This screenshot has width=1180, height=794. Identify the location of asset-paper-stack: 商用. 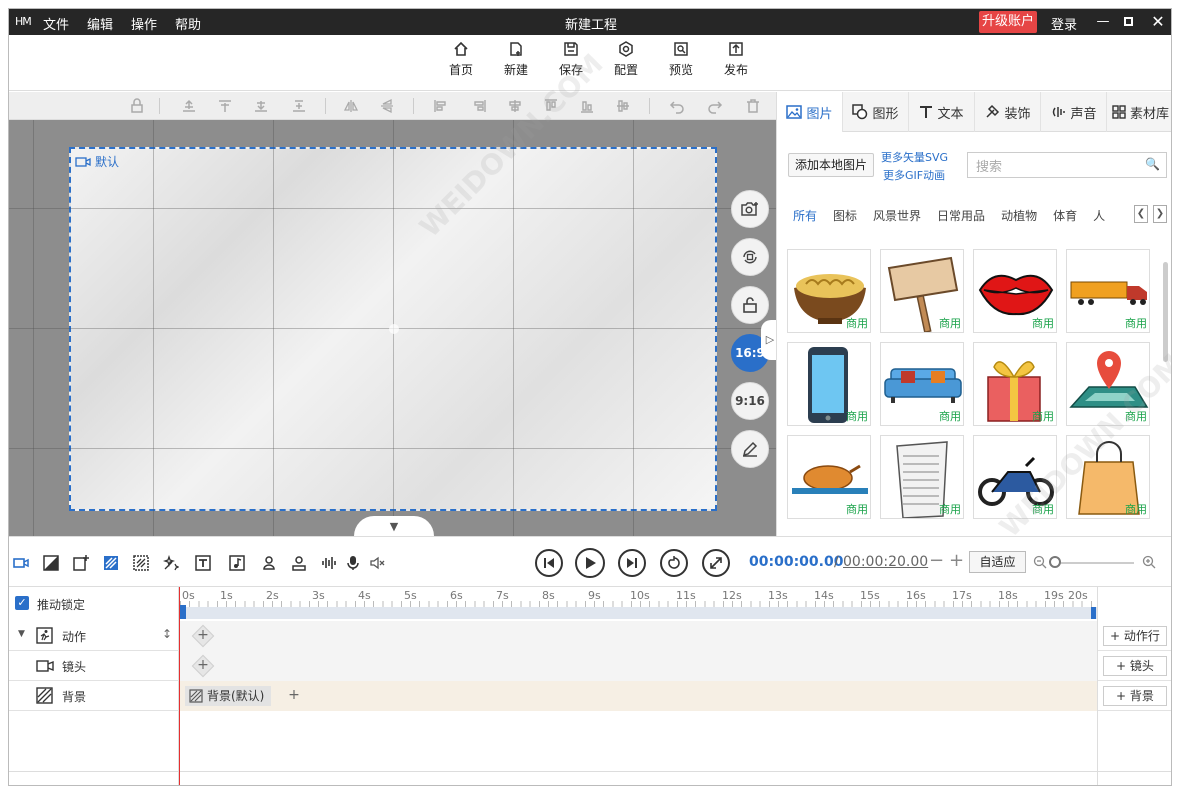
(922, 477).